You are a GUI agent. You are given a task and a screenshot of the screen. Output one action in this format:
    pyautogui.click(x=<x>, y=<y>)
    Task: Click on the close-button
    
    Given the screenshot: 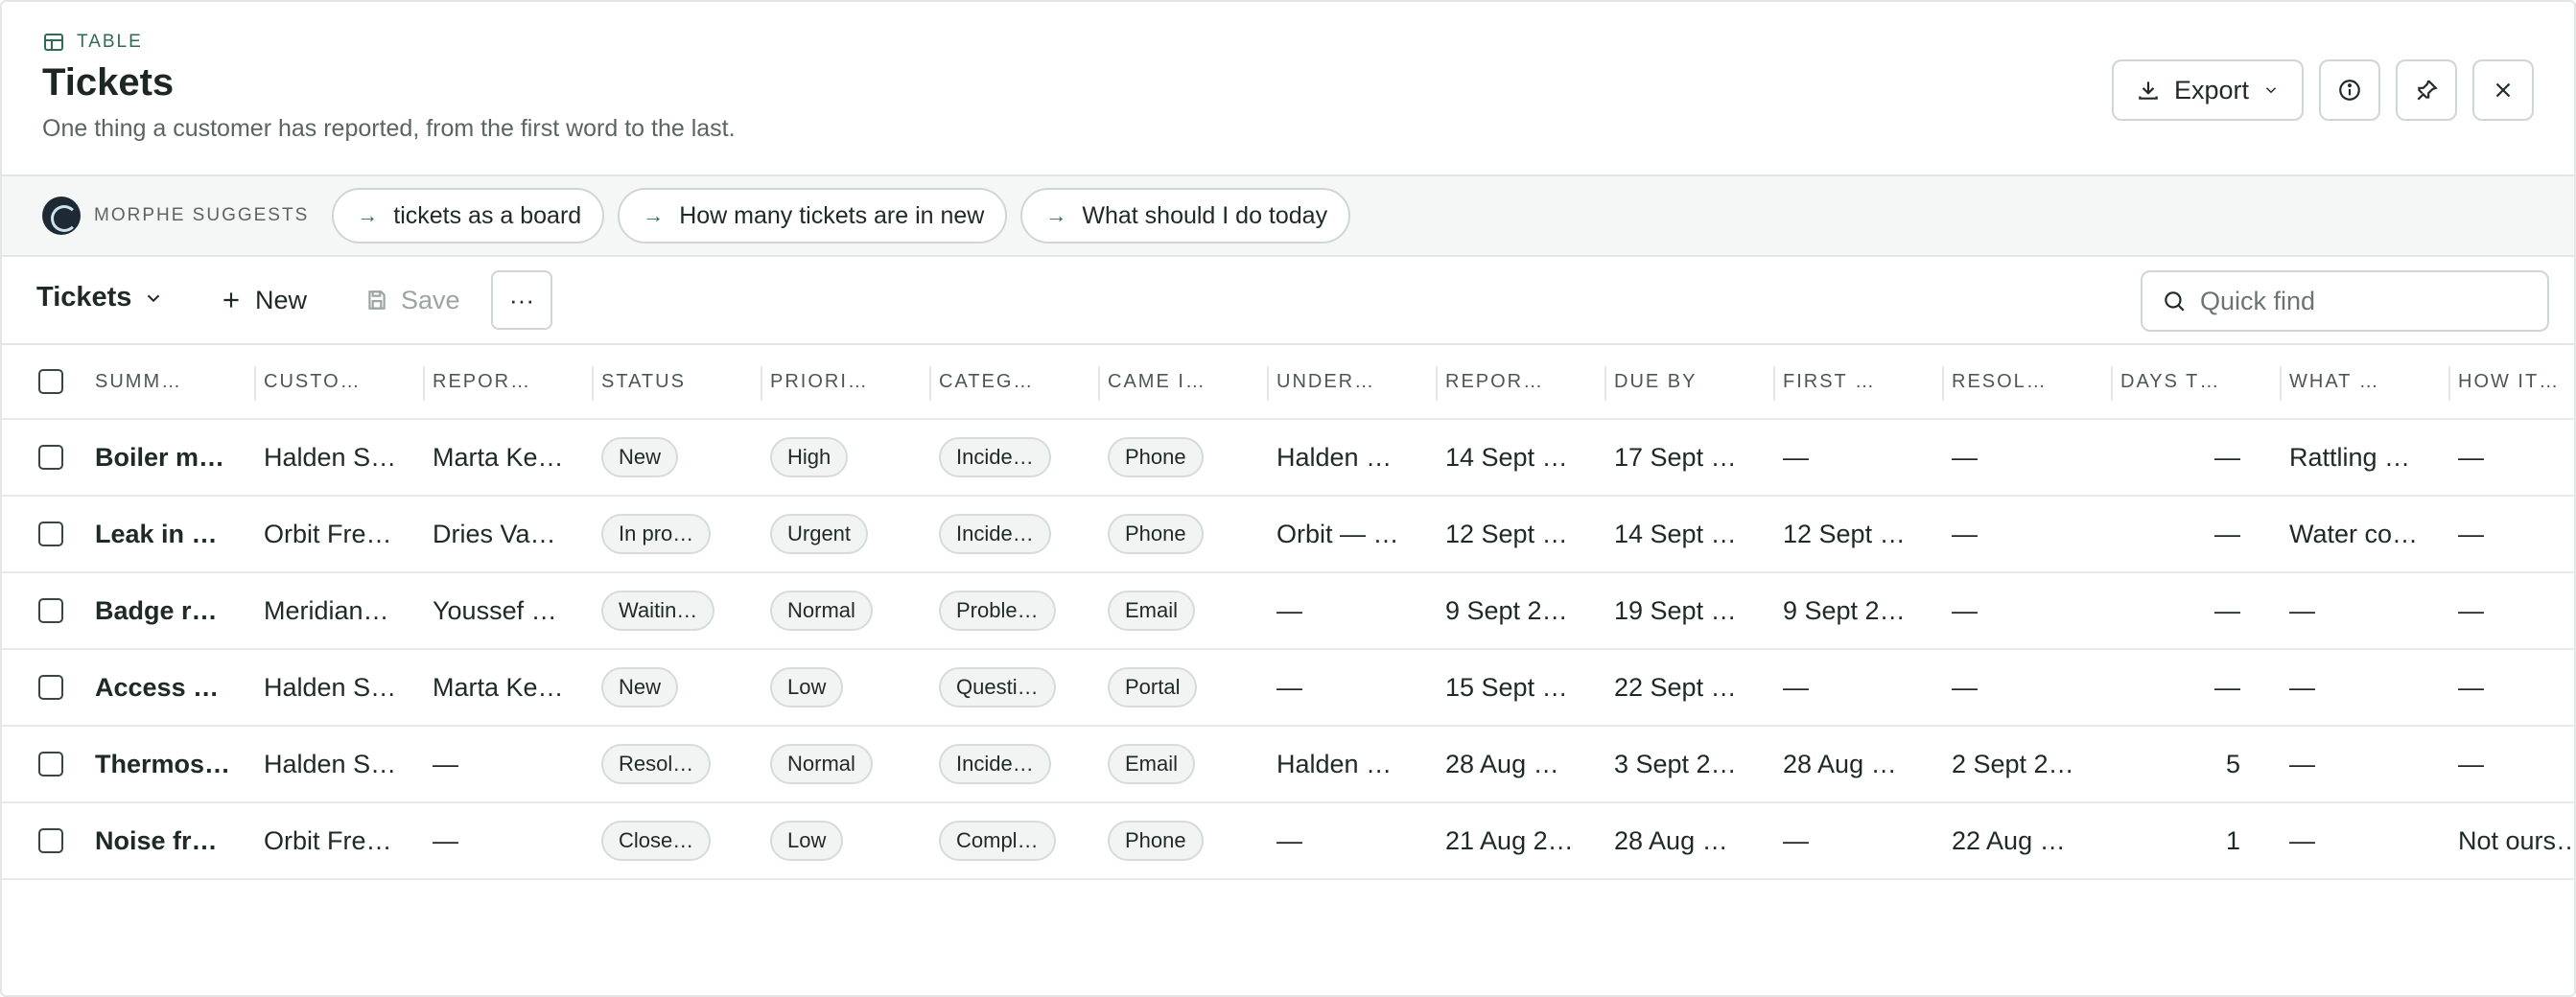 What is the action you would take?
    pyautogui.click(x=2503, y=90)
    